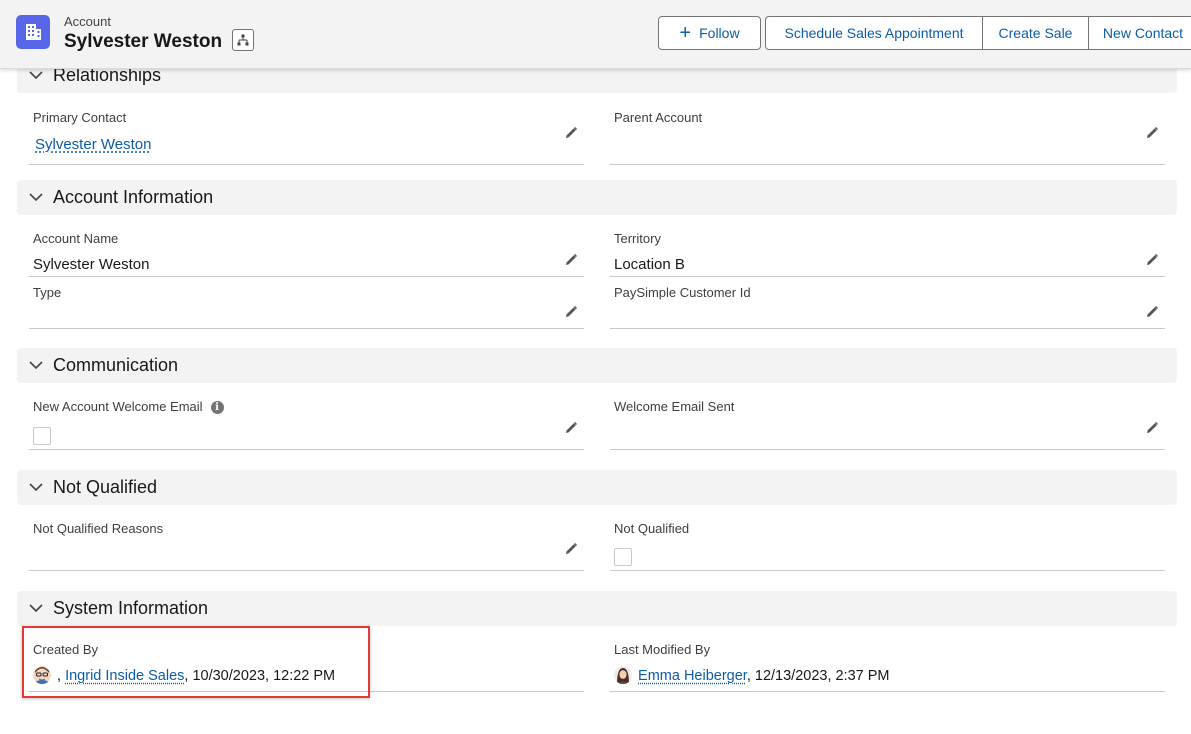 Image resolution: width=1191 pixels, height=734 pixels. Describe the element at coordinates (874, 33) in the screenshot. I see `schedule-sales-appointment-button: Schedule Sales Appointment` at that location.